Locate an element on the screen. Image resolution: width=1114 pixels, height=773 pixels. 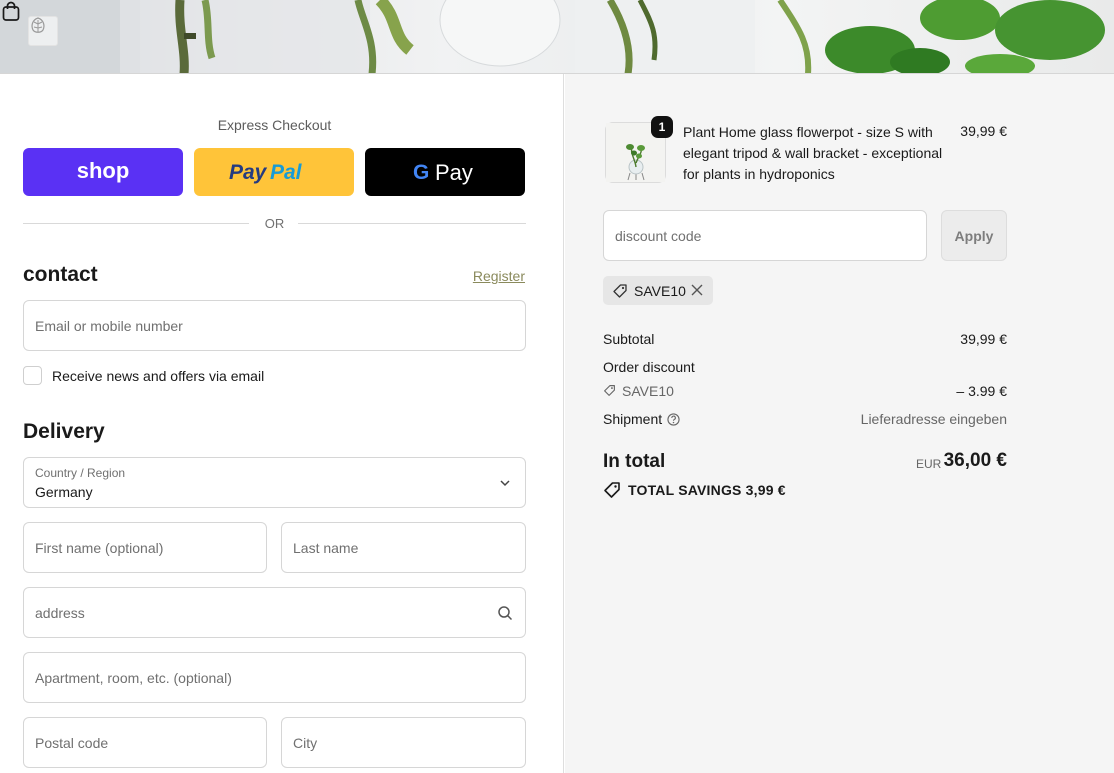
chevron-down-icon is located at coordinates (505, 483).